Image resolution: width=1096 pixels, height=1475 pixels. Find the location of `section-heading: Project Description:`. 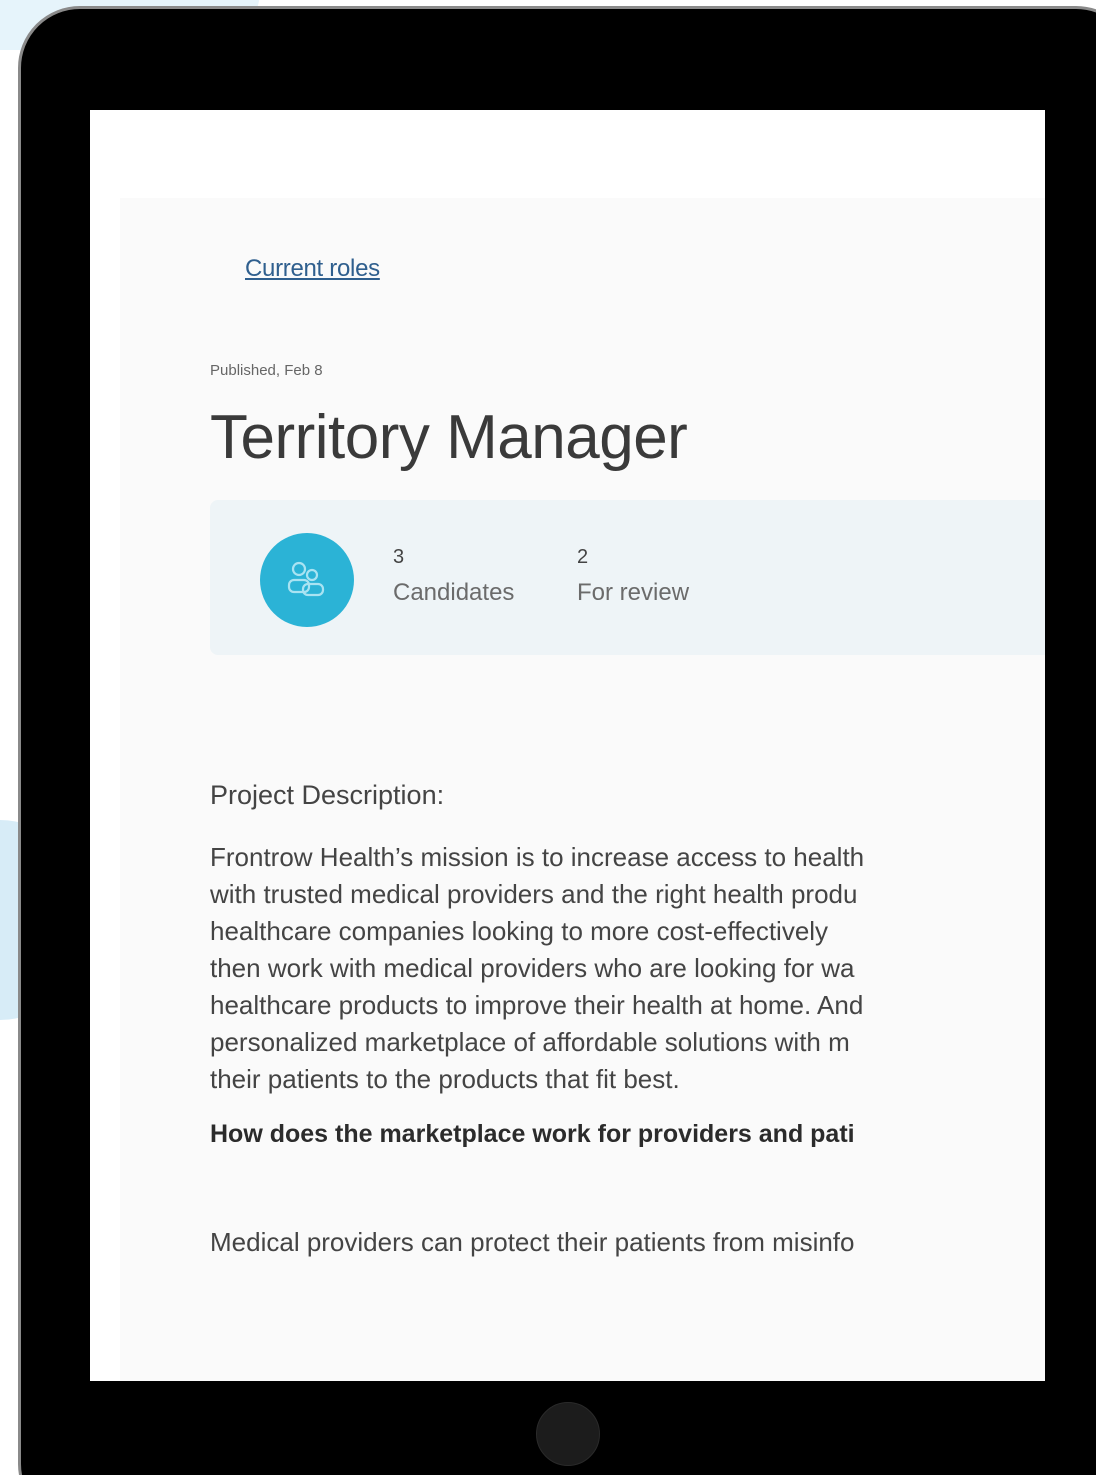

section-heading: Project Description: is located at coordinates (327, 795).